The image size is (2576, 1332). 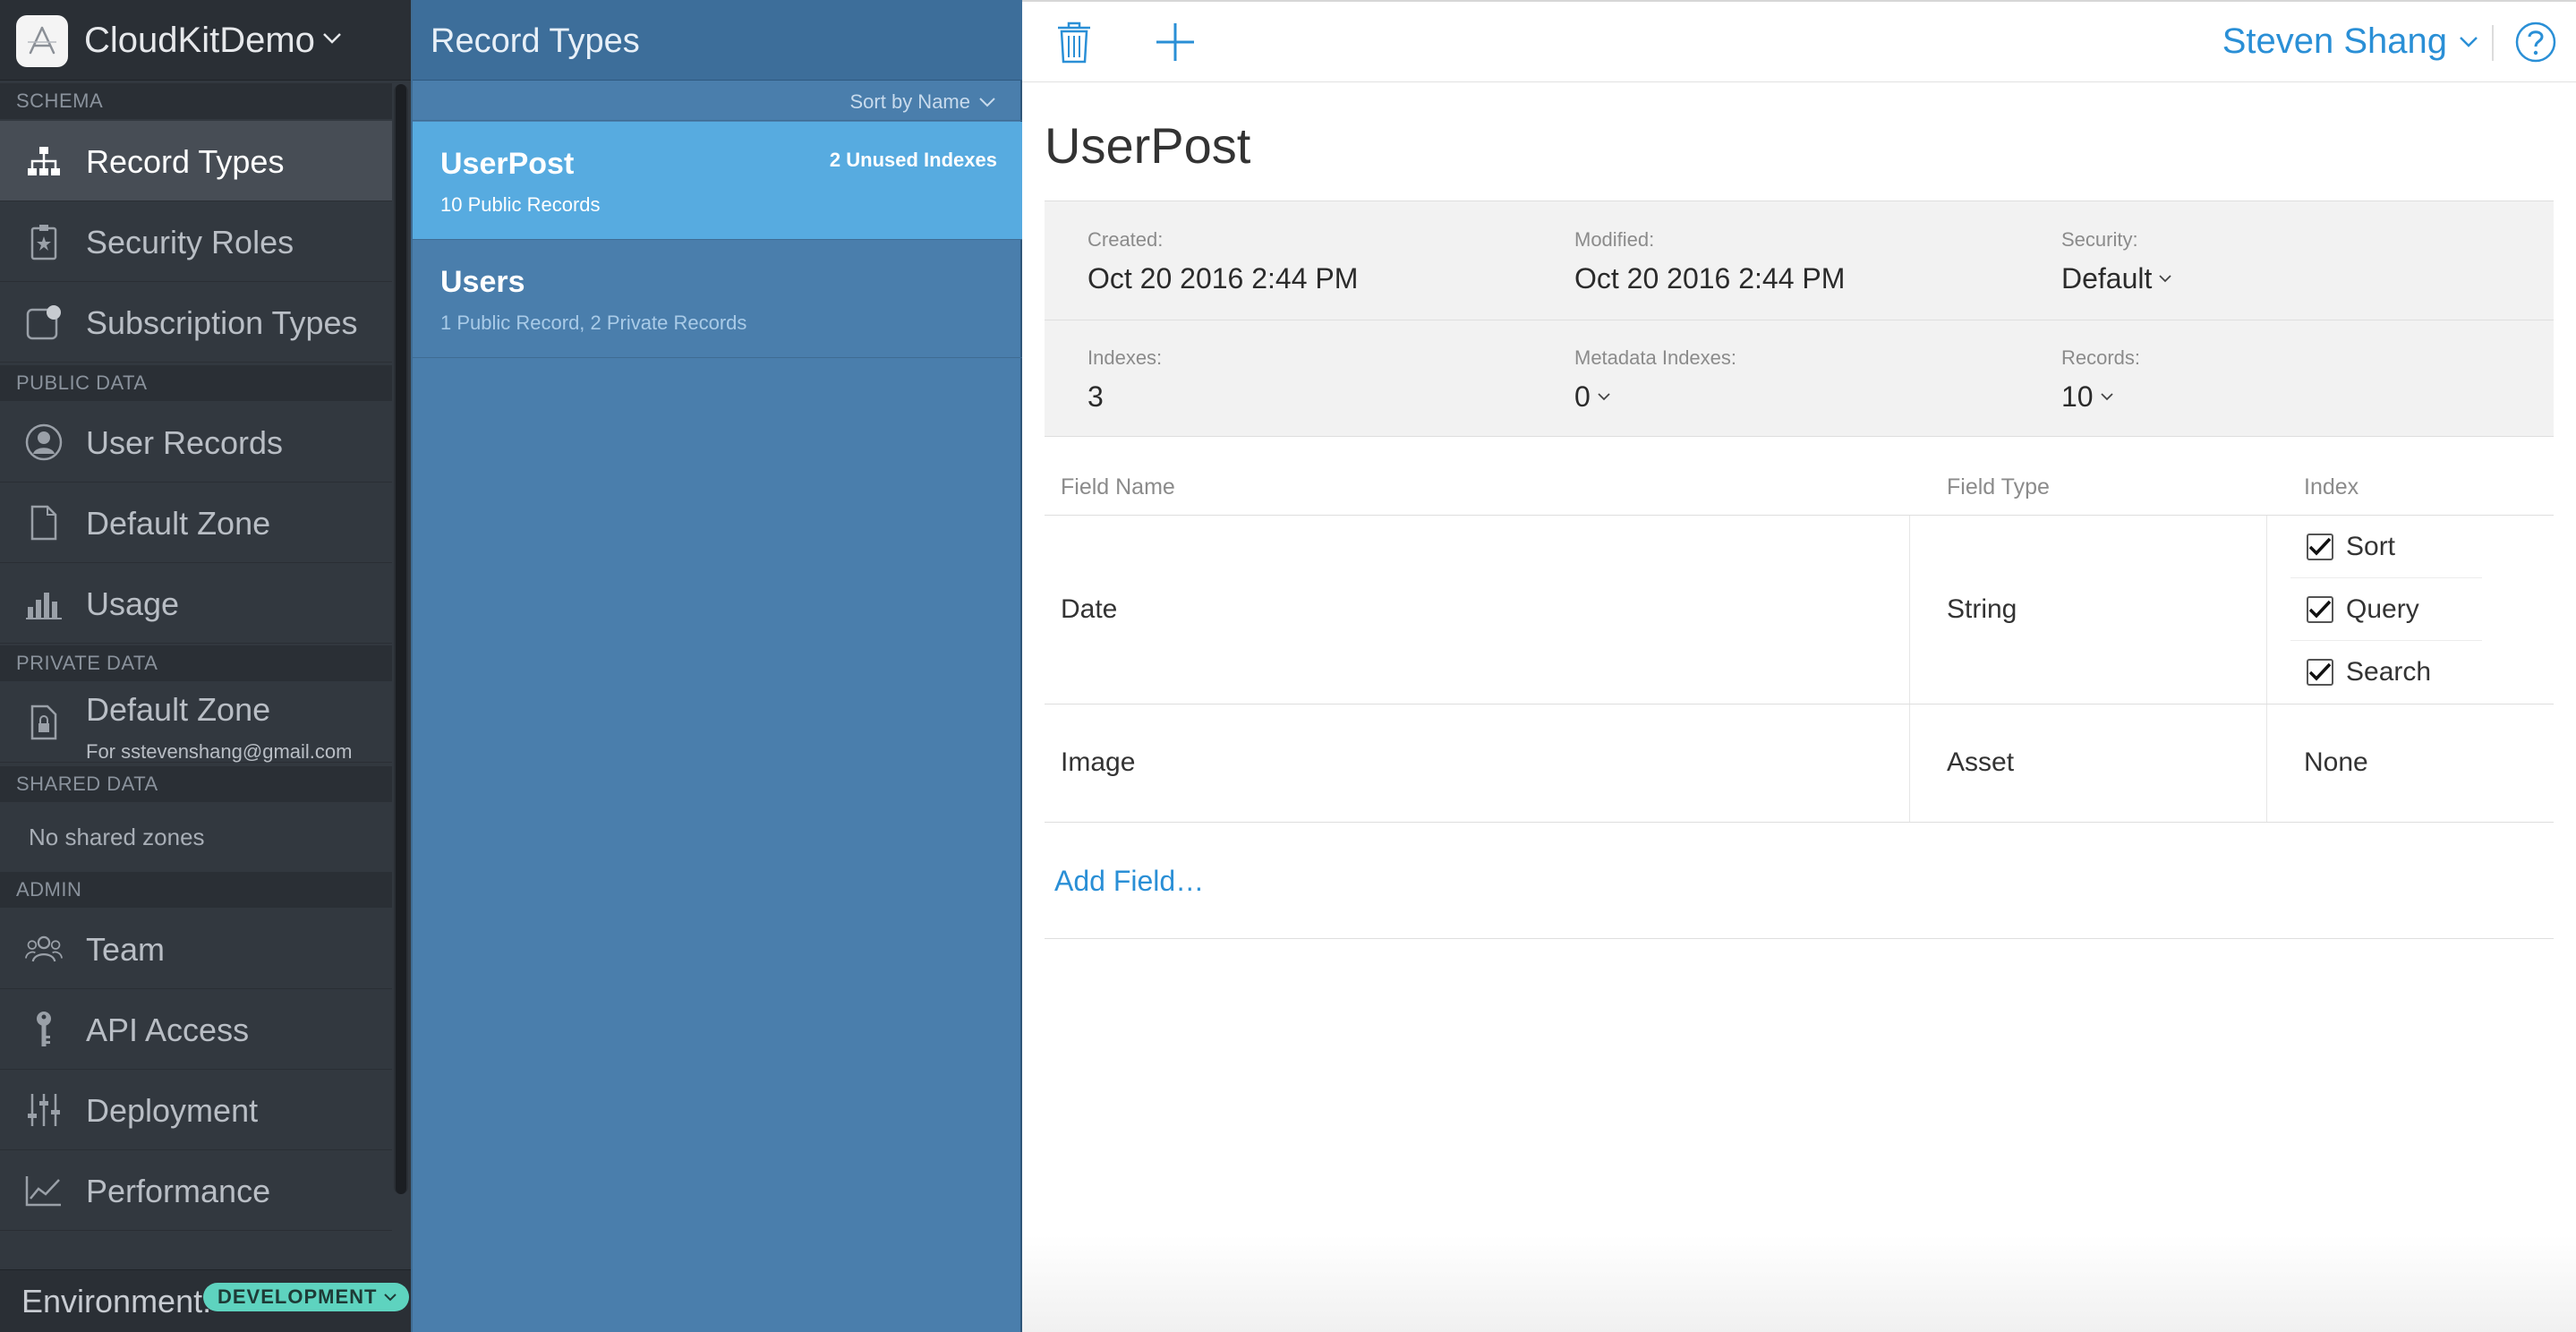 I want to click on trash-icon, so click(x=1074, y=42).